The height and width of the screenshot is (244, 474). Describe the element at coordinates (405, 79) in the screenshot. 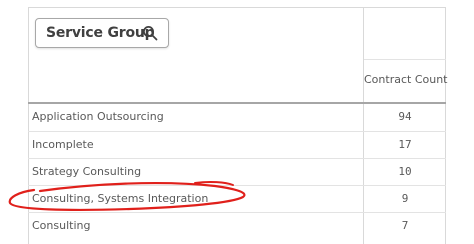

I see `column-header-contract-count: Contract Count` at that location.